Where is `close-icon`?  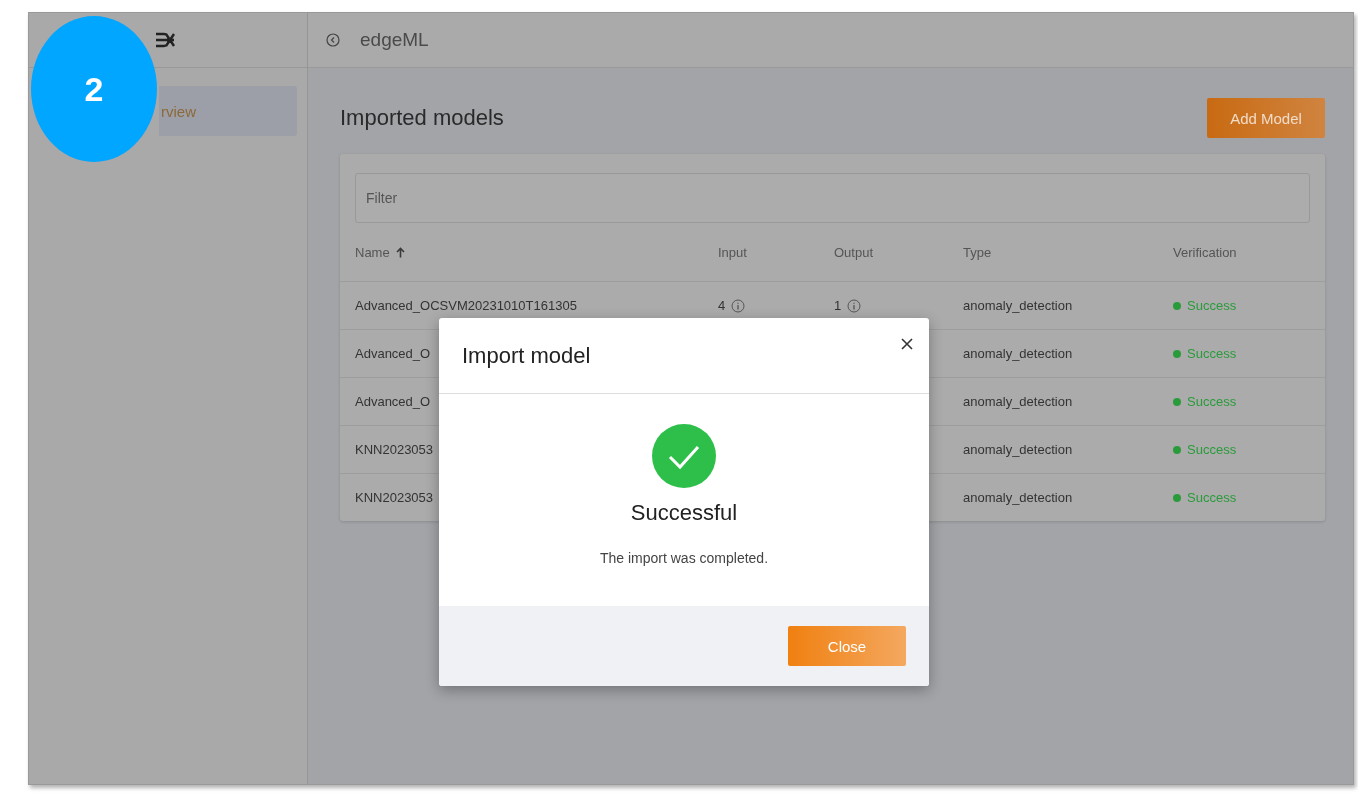 close-icon is located at coordinates (907, 344).